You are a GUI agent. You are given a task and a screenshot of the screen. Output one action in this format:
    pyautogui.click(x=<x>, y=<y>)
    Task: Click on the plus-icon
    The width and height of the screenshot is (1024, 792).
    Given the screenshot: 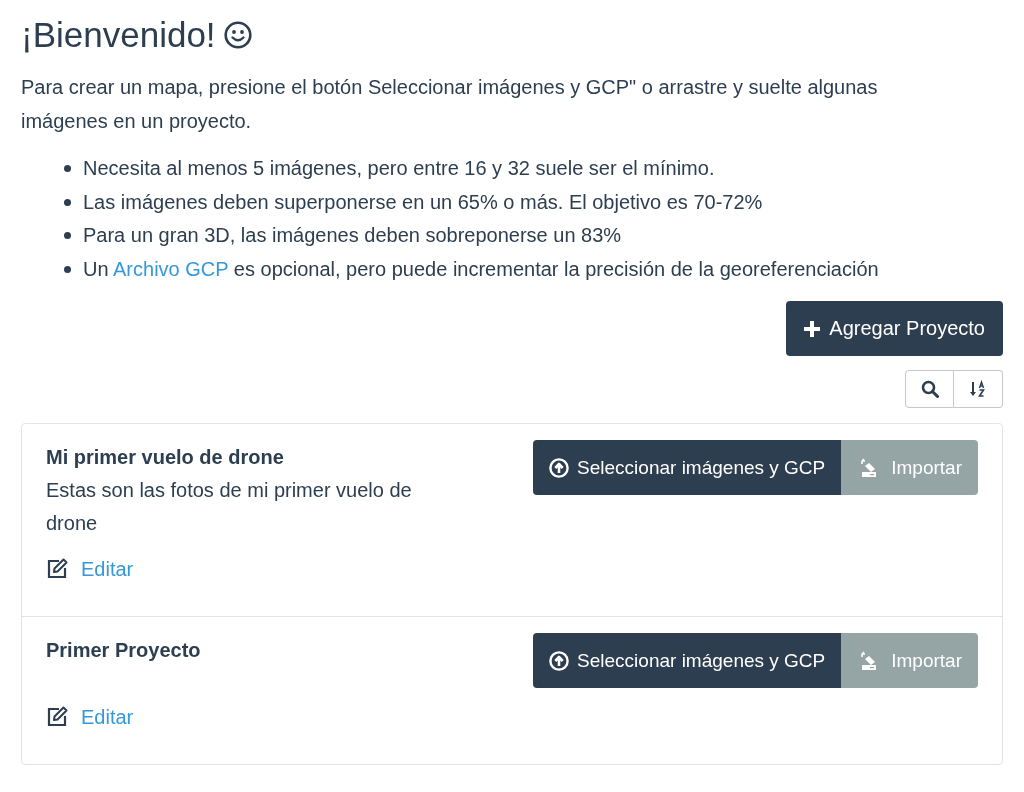 What is the action you would take?
    pyautogui.click(x=812, y=328)
    